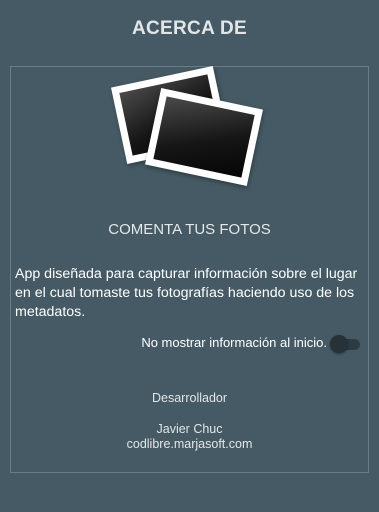 This screenshot has width=379, height=512. I want to click on developer-name: Javier Chuc, so click(189, 429).